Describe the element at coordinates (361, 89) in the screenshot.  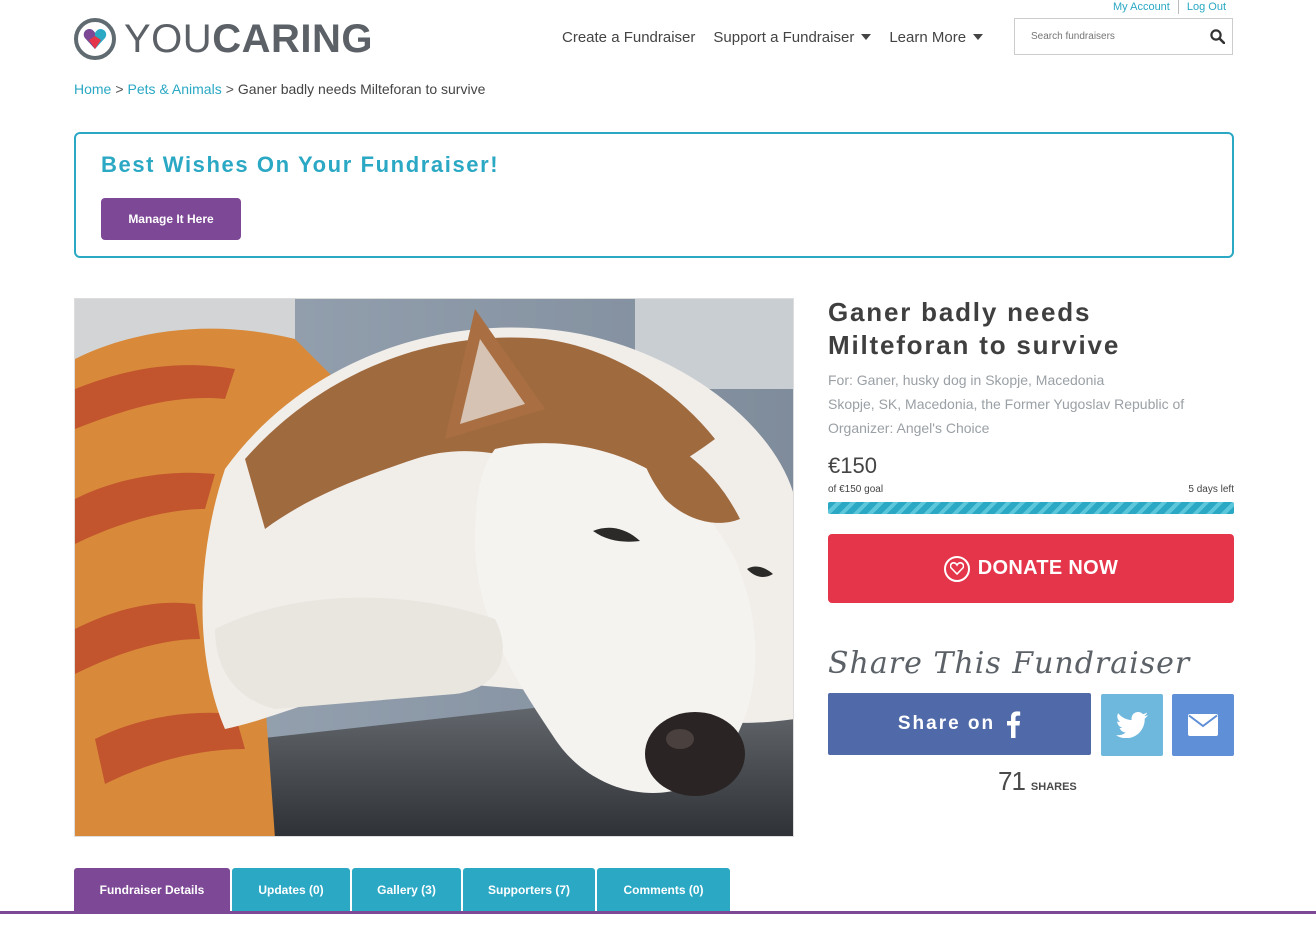
I see `breadcrumb-current: Ganer badly needs Milteforan to survive` at that location.